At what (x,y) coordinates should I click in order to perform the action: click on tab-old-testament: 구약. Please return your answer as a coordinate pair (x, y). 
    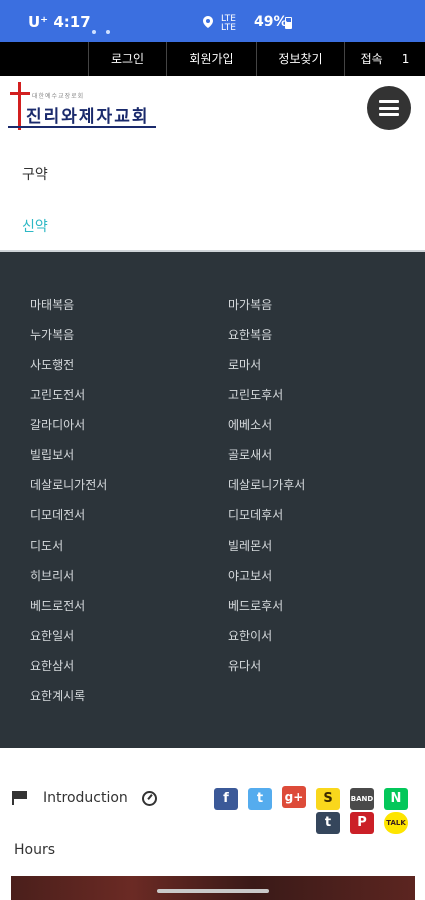
    Looking at the image, I should click on (35, 174).